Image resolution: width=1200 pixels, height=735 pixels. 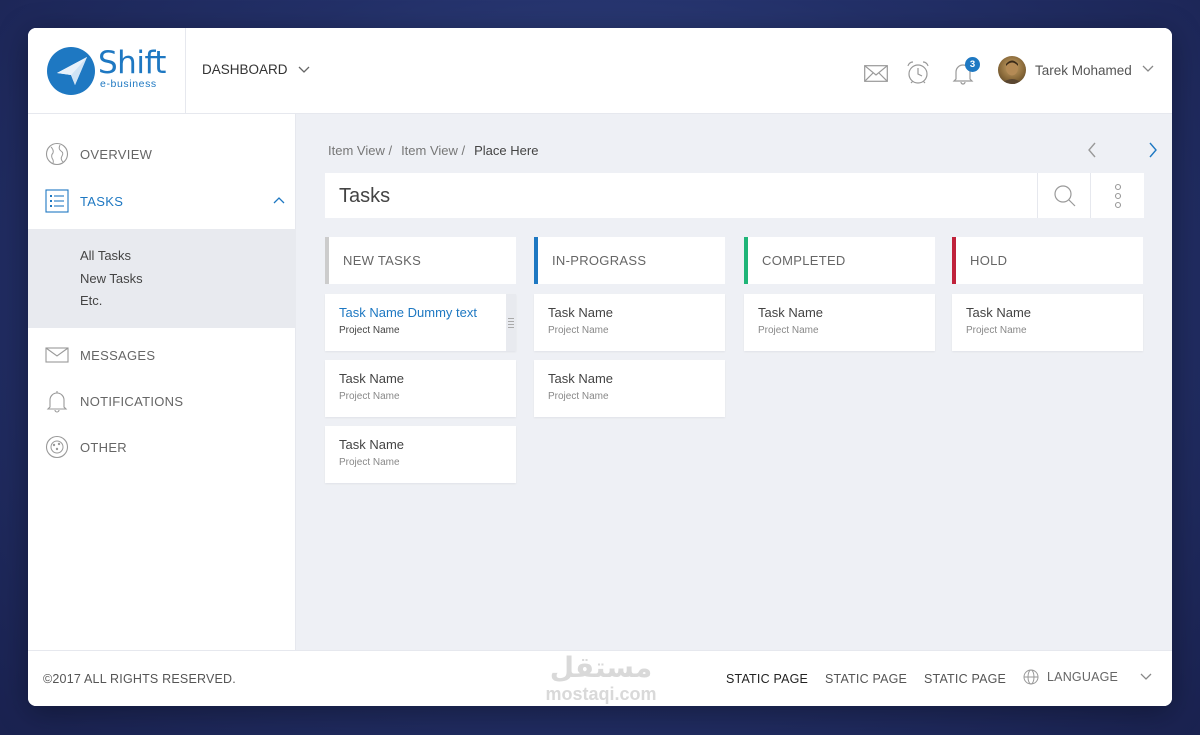 What do you see at coordinates (57, 201) in the screenshot?
I see `list-icon` at bounding box center [57, 201].